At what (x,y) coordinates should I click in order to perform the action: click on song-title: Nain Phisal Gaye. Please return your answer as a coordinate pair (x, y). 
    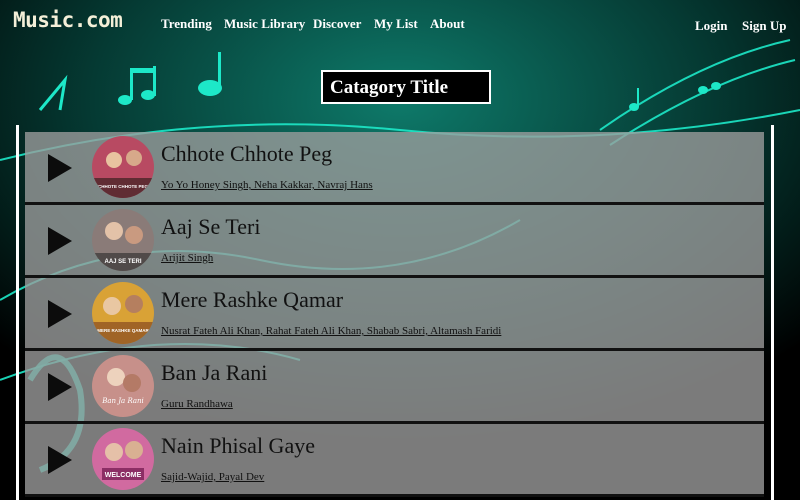
    Looking at the image, I should click on (238, 446).